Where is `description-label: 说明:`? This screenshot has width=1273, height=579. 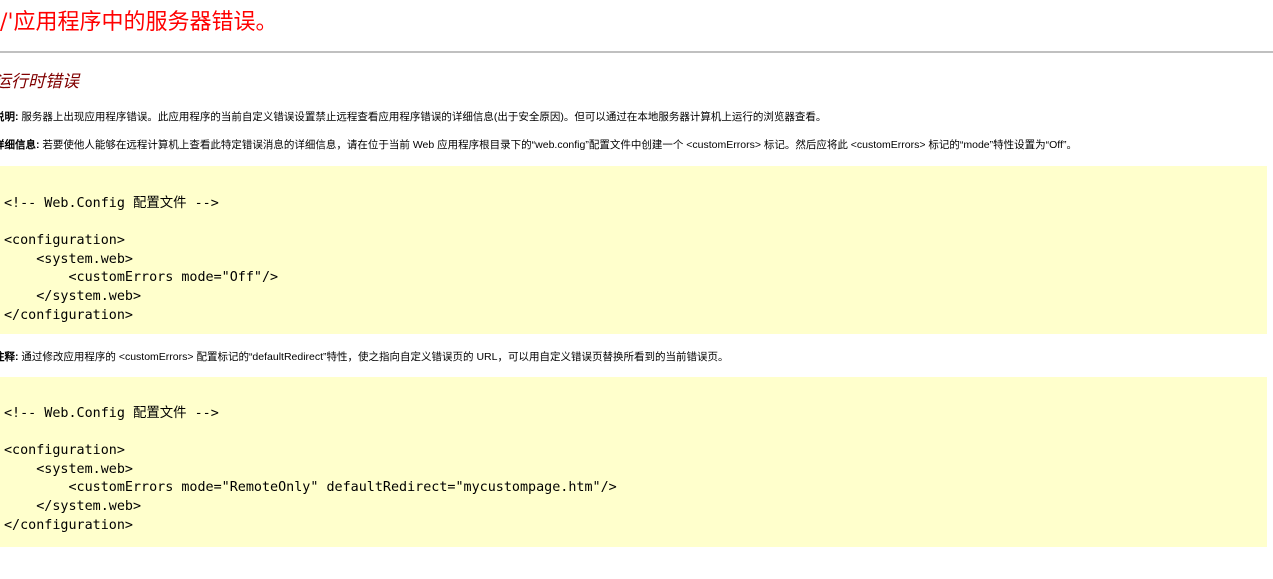 description-label: 说明: is located at coordinates (9, 117).